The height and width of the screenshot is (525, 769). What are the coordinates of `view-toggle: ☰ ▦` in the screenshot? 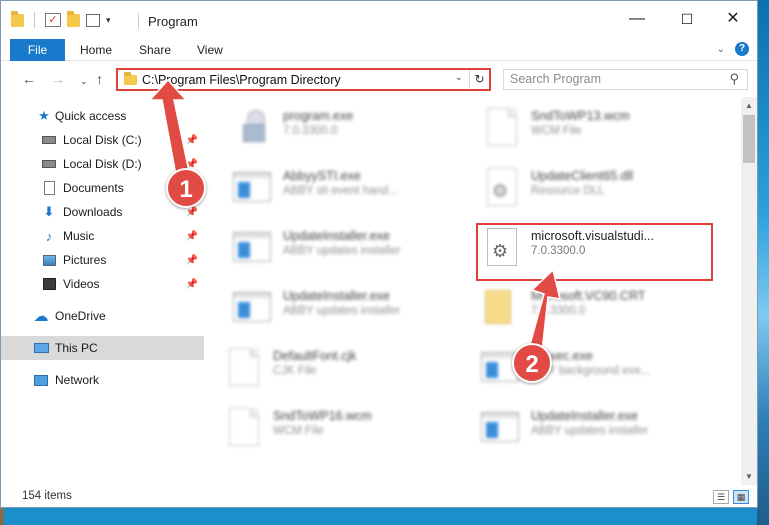 It's located at (731, 497).